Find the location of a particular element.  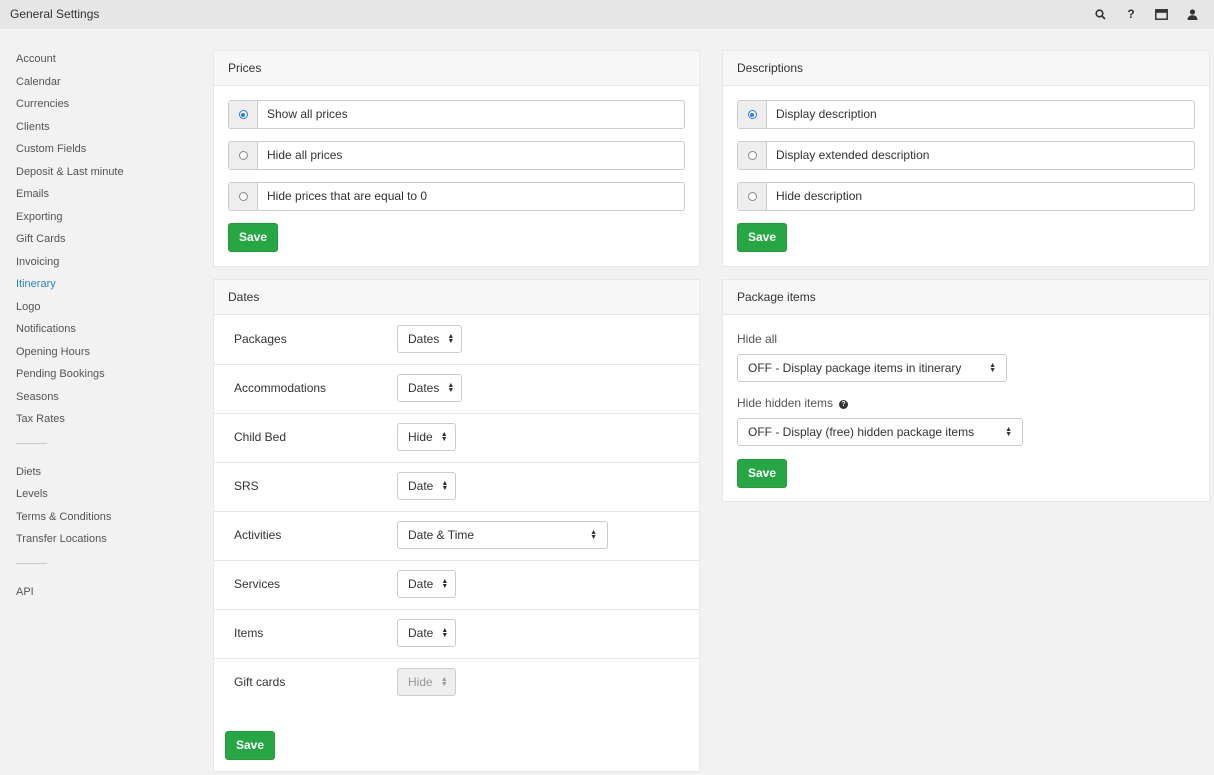

descriptions-save-button: Save is located at coordinates (762, 237).